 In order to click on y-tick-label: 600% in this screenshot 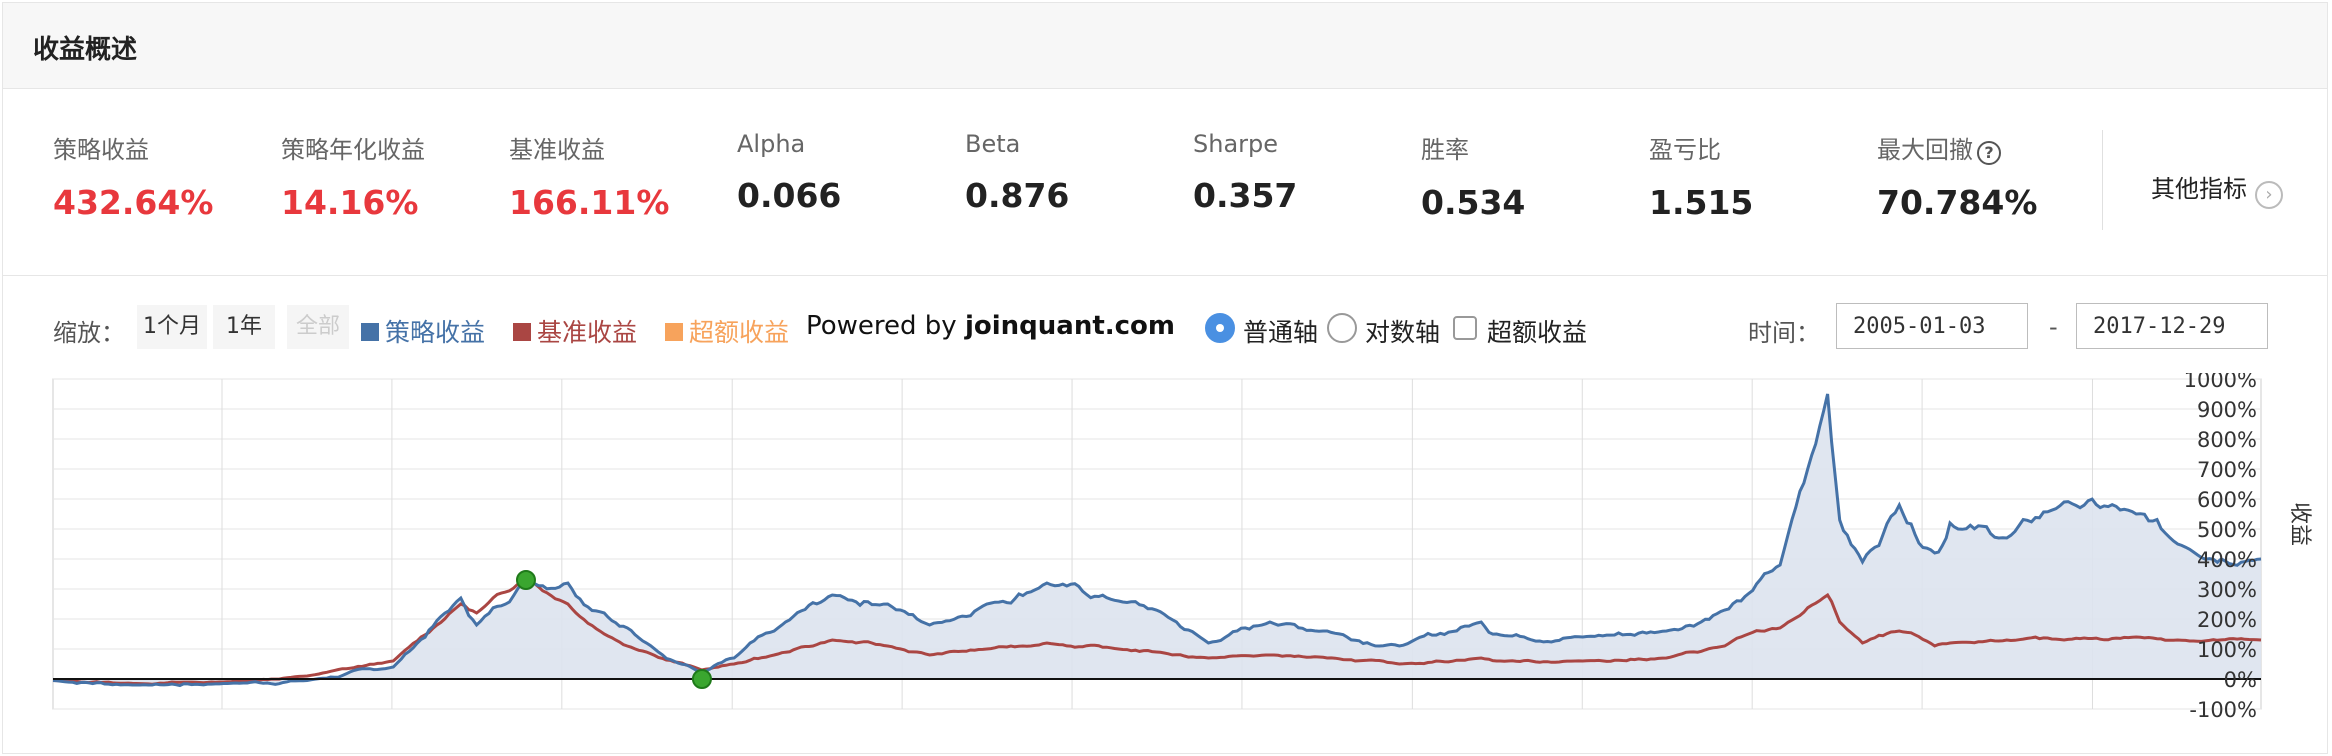, I will do `click(2227, 500)`.